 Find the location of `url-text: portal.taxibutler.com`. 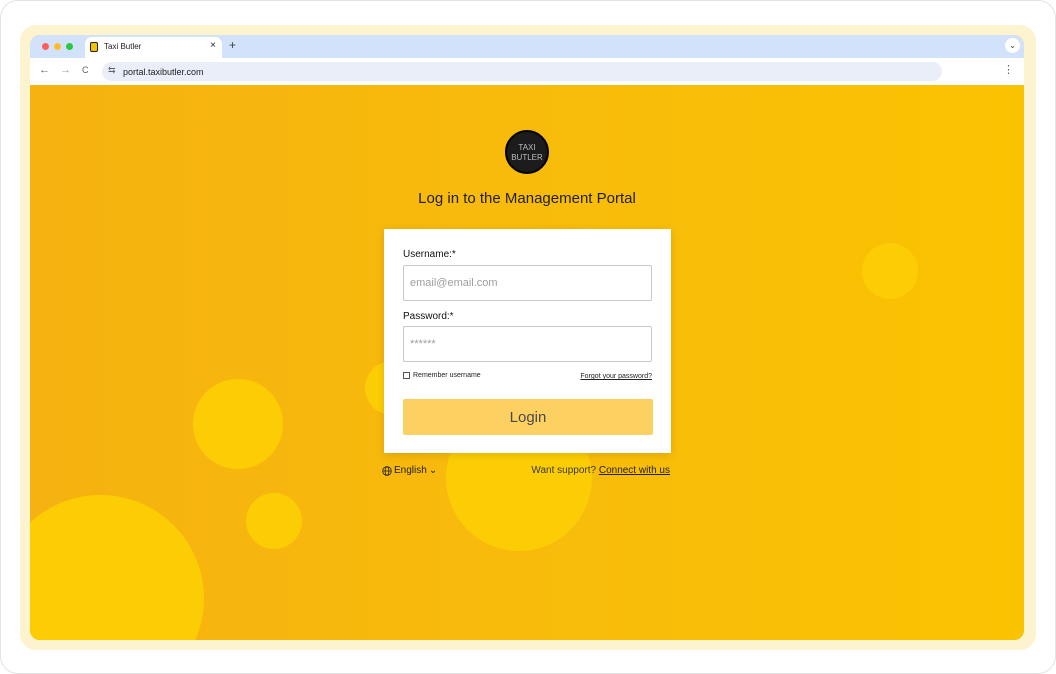

url-text: portal.taxibutler.com is located at coordinates (163, 72).